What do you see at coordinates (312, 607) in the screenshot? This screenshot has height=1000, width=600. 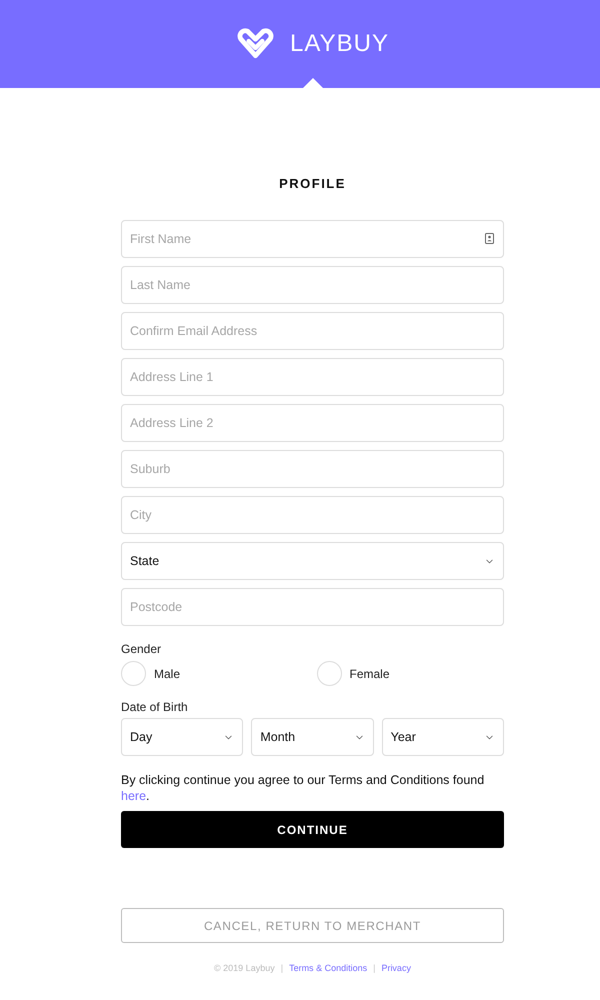 I see `input-field: Postcode` at bounding box center [312, 607].